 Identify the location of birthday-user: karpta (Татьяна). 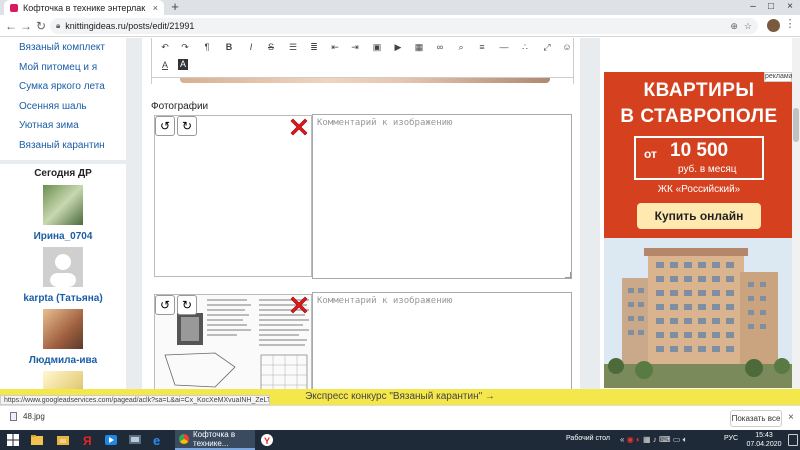
(63, 278).